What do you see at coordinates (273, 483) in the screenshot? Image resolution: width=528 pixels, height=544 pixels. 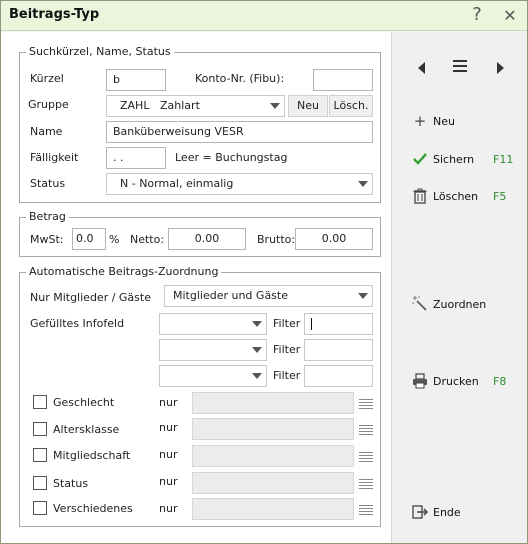 I see `status-field` at bounding box center [273, 483].